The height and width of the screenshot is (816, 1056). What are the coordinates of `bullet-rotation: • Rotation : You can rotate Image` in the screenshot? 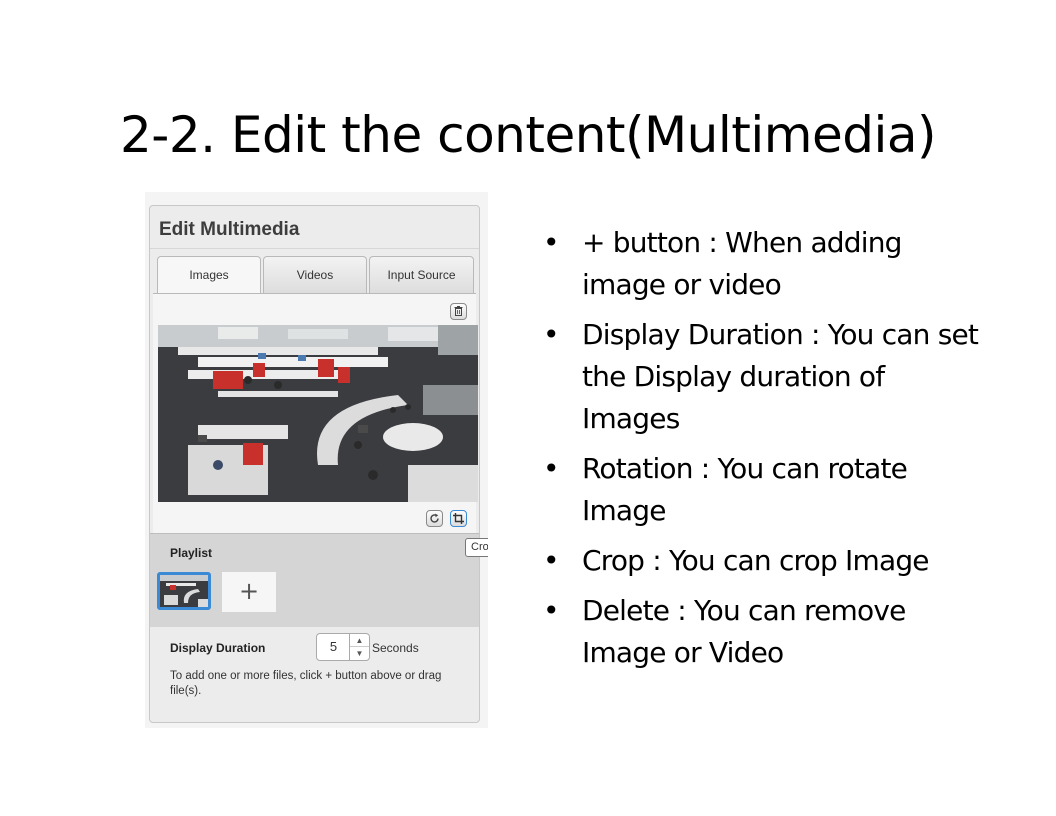 It's located at (760, 490).